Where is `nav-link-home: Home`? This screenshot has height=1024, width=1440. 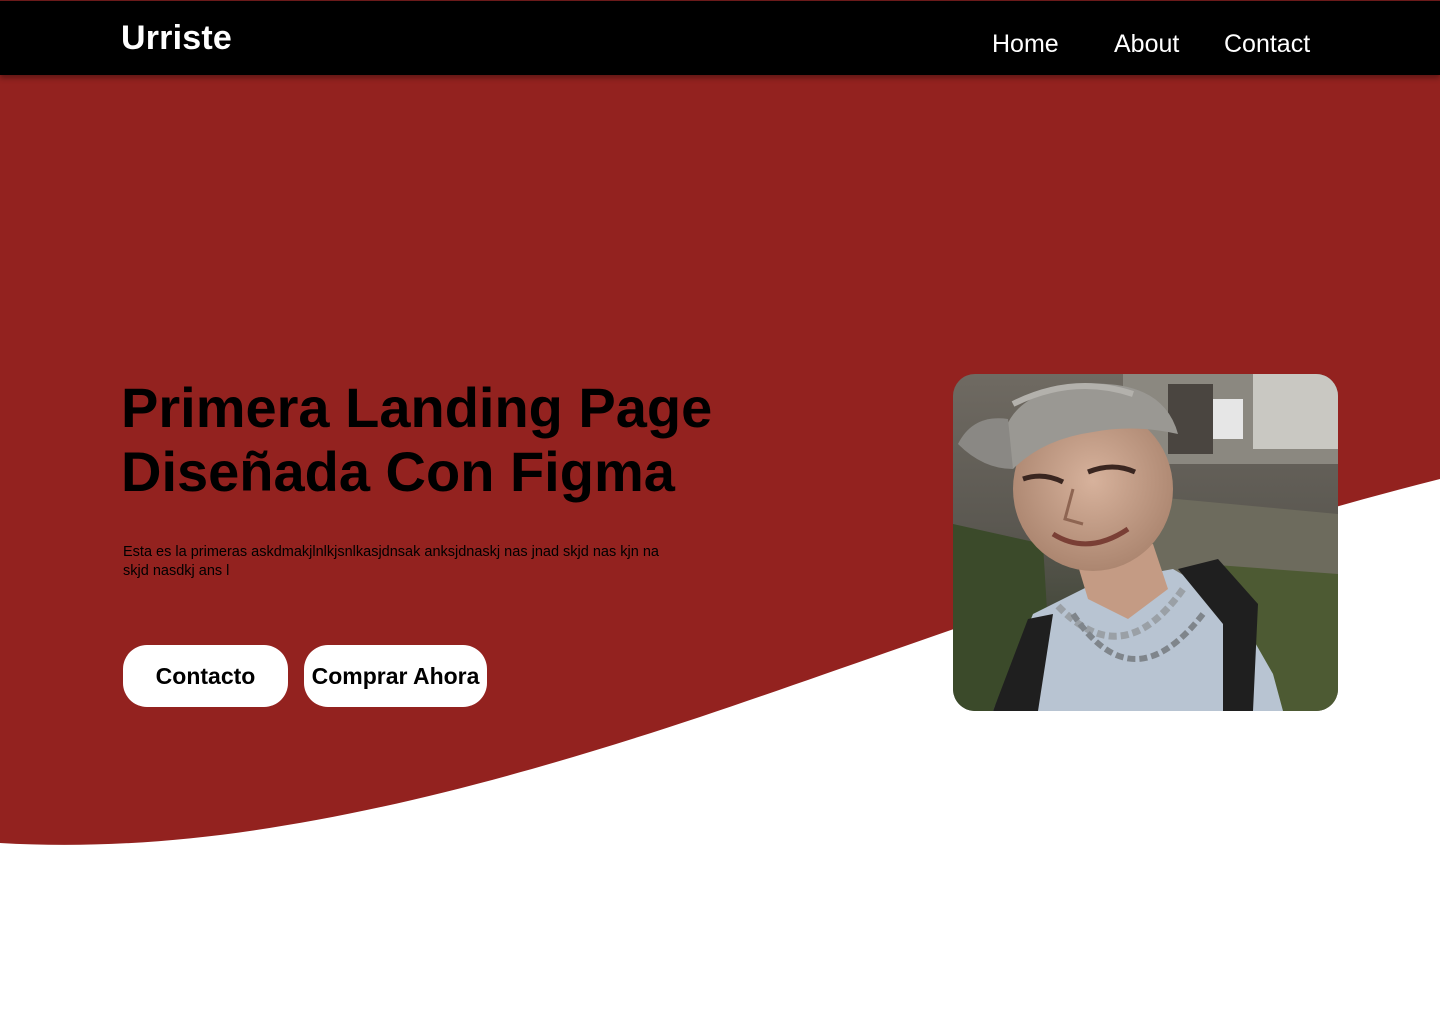
nav-link-home: Home is located at coordinates (1025, 44).